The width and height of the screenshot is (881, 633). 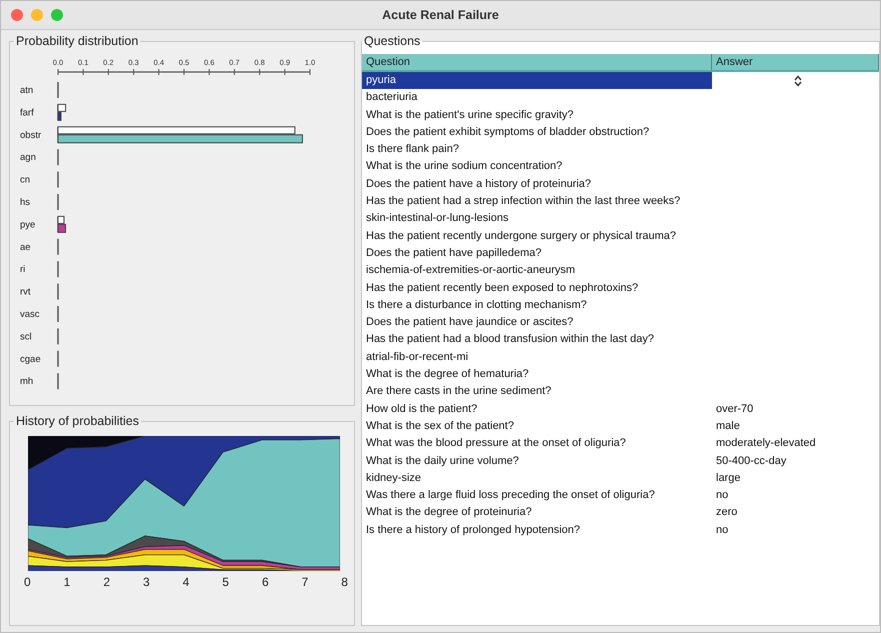 I want to click on axis-label: 2, so click(x=106, y=582).